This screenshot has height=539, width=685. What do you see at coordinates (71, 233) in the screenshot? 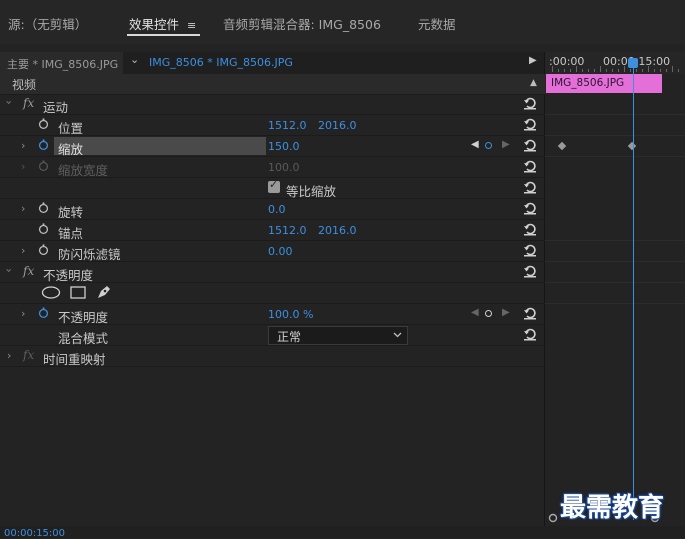
I see `anchor-label: 锚点` at bounding box center [71, 233].